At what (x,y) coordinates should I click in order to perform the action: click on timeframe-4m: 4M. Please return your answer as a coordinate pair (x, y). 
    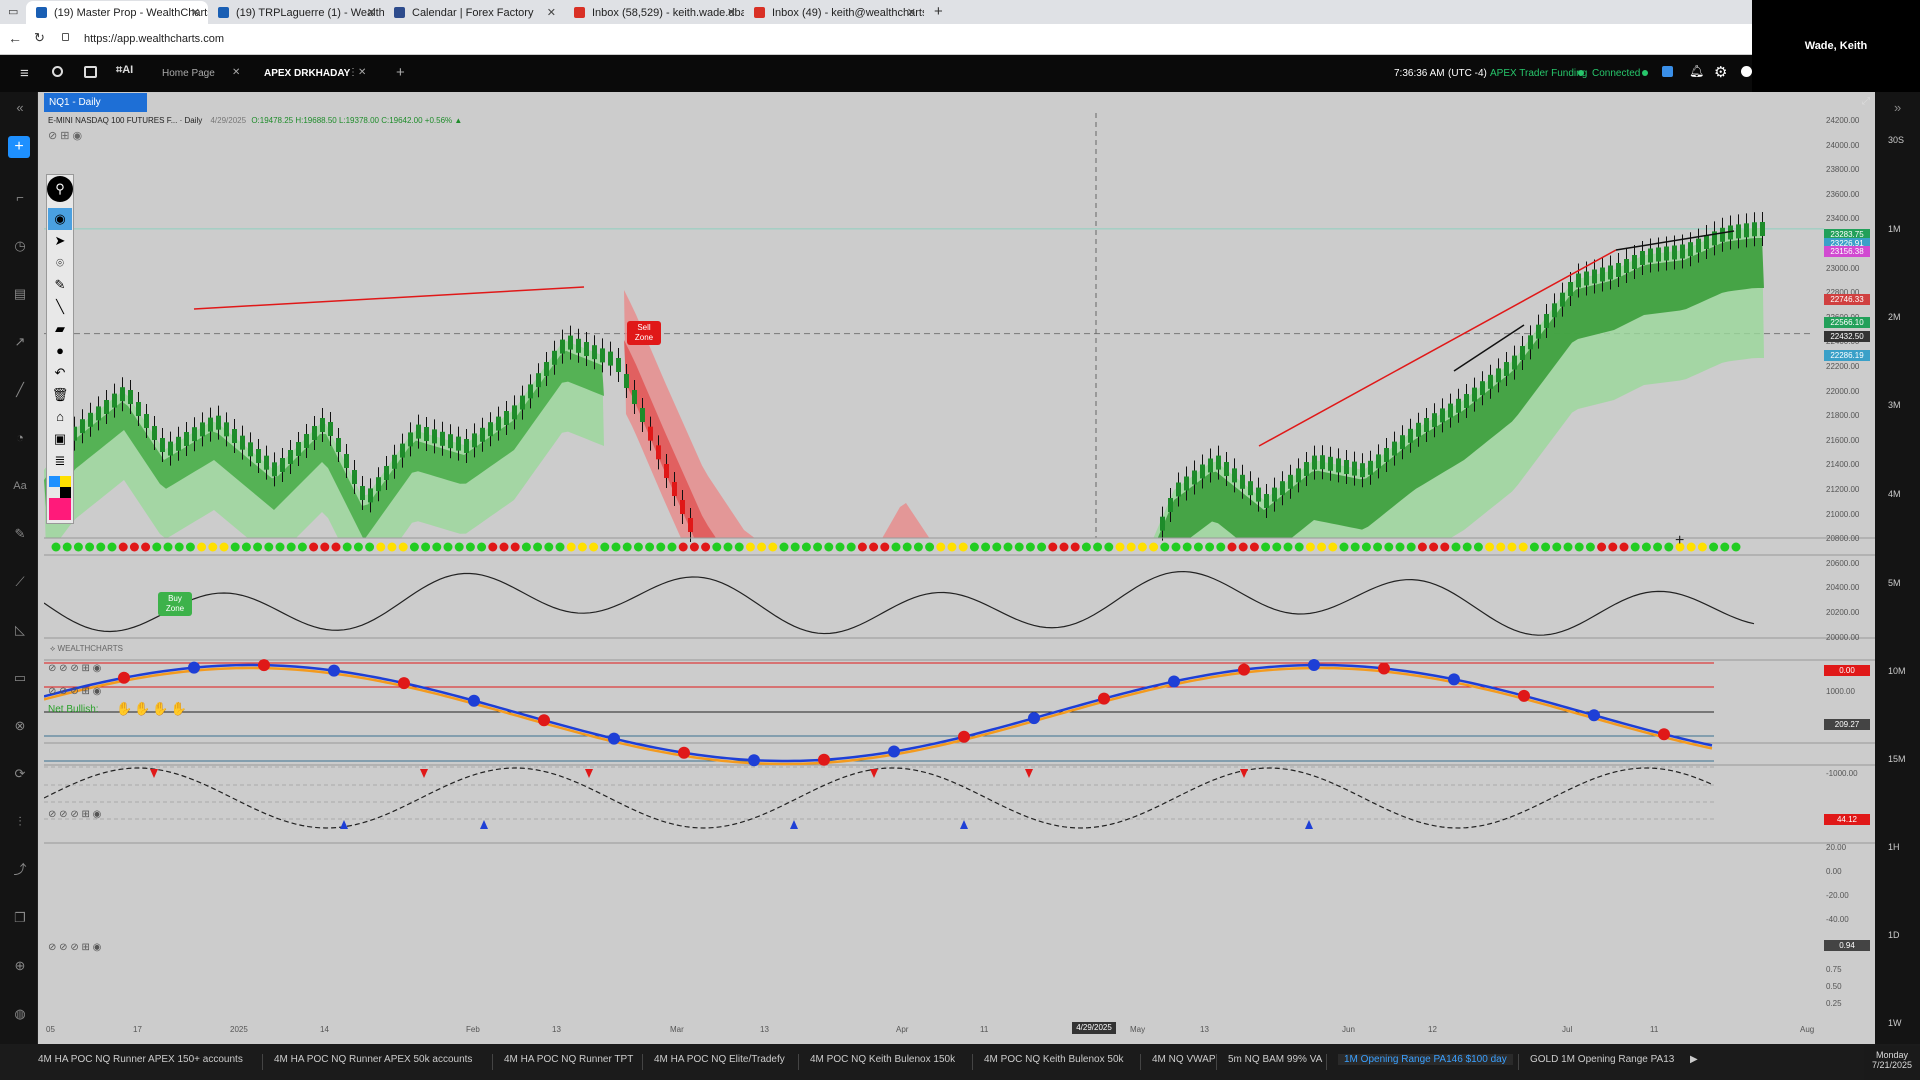
    Looking at the image, I should click on (1894, 494).